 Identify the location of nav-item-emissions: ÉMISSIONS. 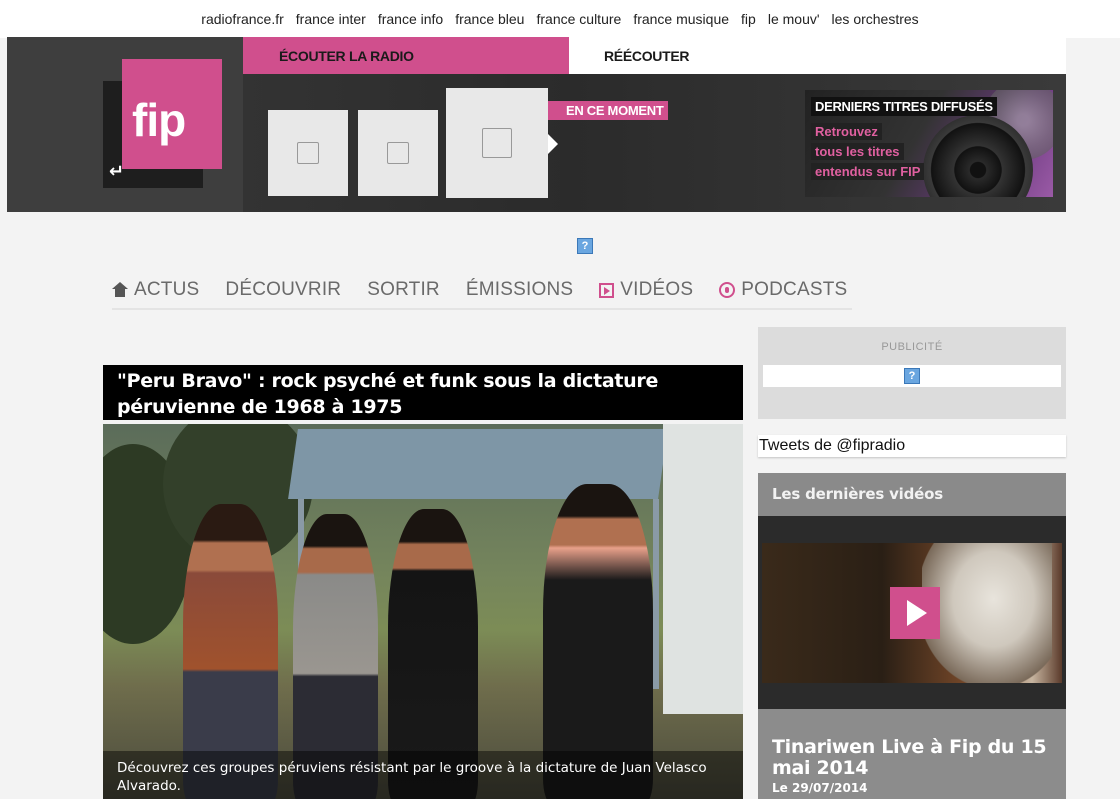
(519, 290).